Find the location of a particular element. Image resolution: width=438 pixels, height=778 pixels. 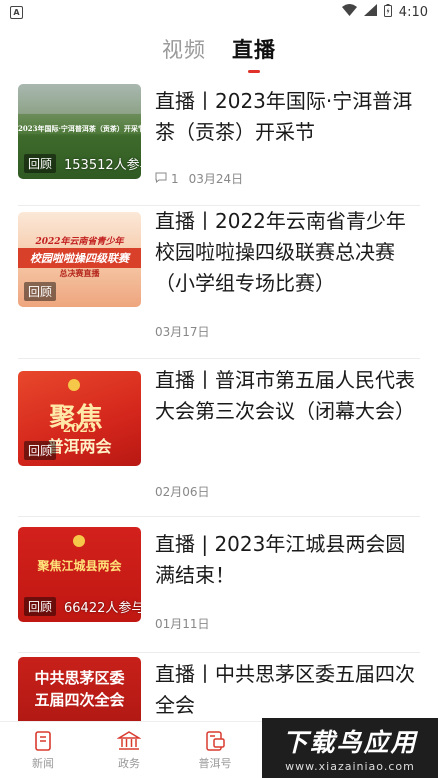

thumbnail: 聚焦 2023 普洱两会 回顾 is located at coordinates (79, 418).